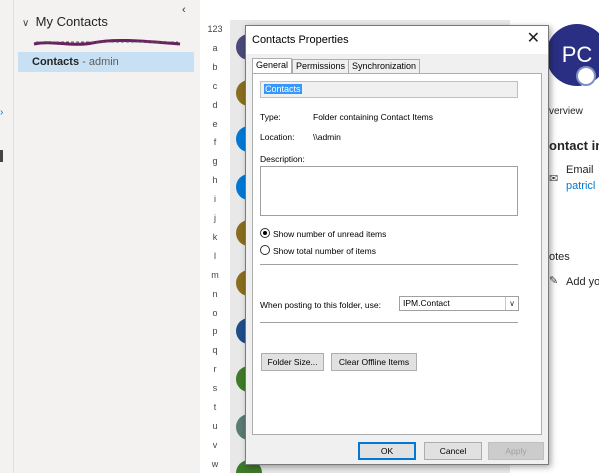 The height and width of the screenshot is (473, 599). What do you see at coordinates (265, 250) in the screenshot?
I see `radio-show-total` at bounding box center [265, 250].